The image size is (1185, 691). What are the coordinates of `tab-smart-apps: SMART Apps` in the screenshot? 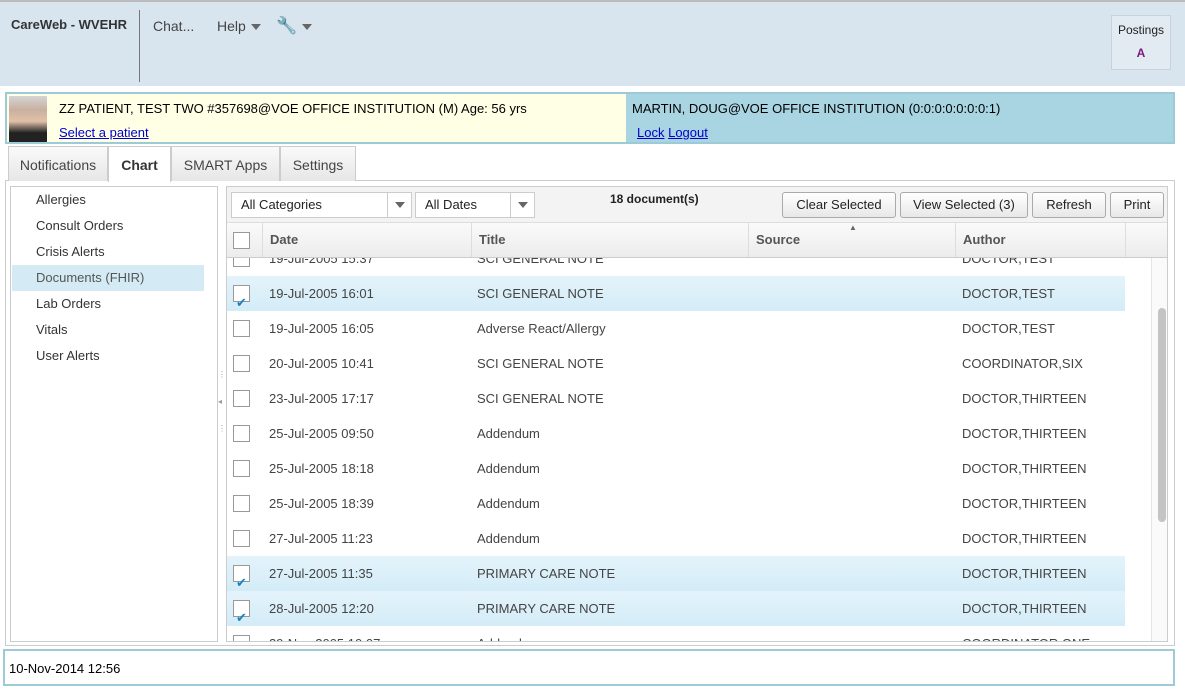 It's located at (225, 163).